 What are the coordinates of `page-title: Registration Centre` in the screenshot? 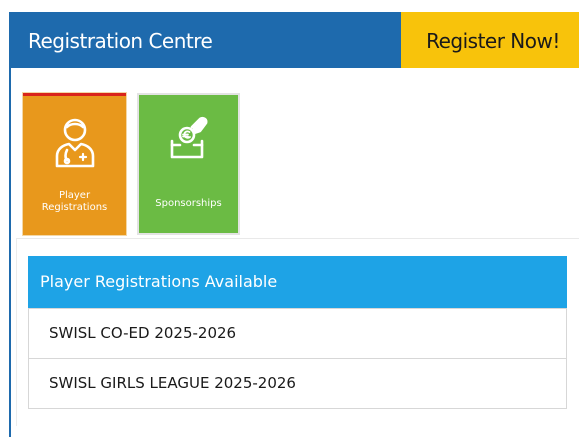 It's located at (120, 41).